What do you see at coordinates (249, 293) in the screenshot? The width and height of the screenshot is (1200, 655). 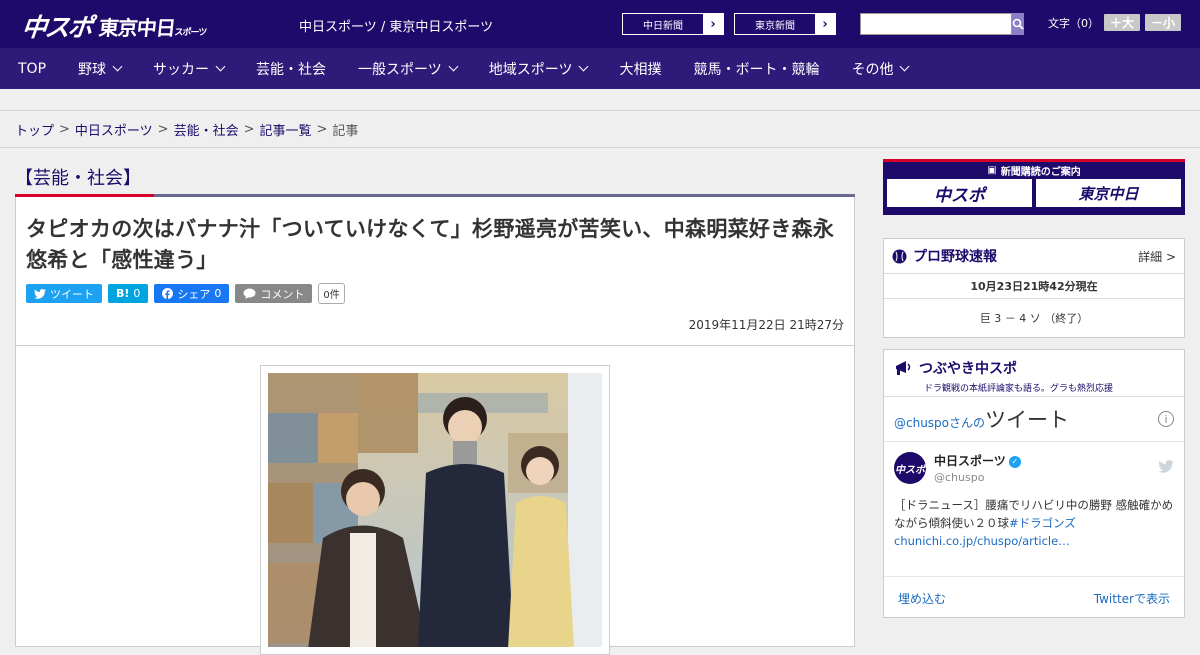 I see `comment-icon` at bounding box center [249, 293].